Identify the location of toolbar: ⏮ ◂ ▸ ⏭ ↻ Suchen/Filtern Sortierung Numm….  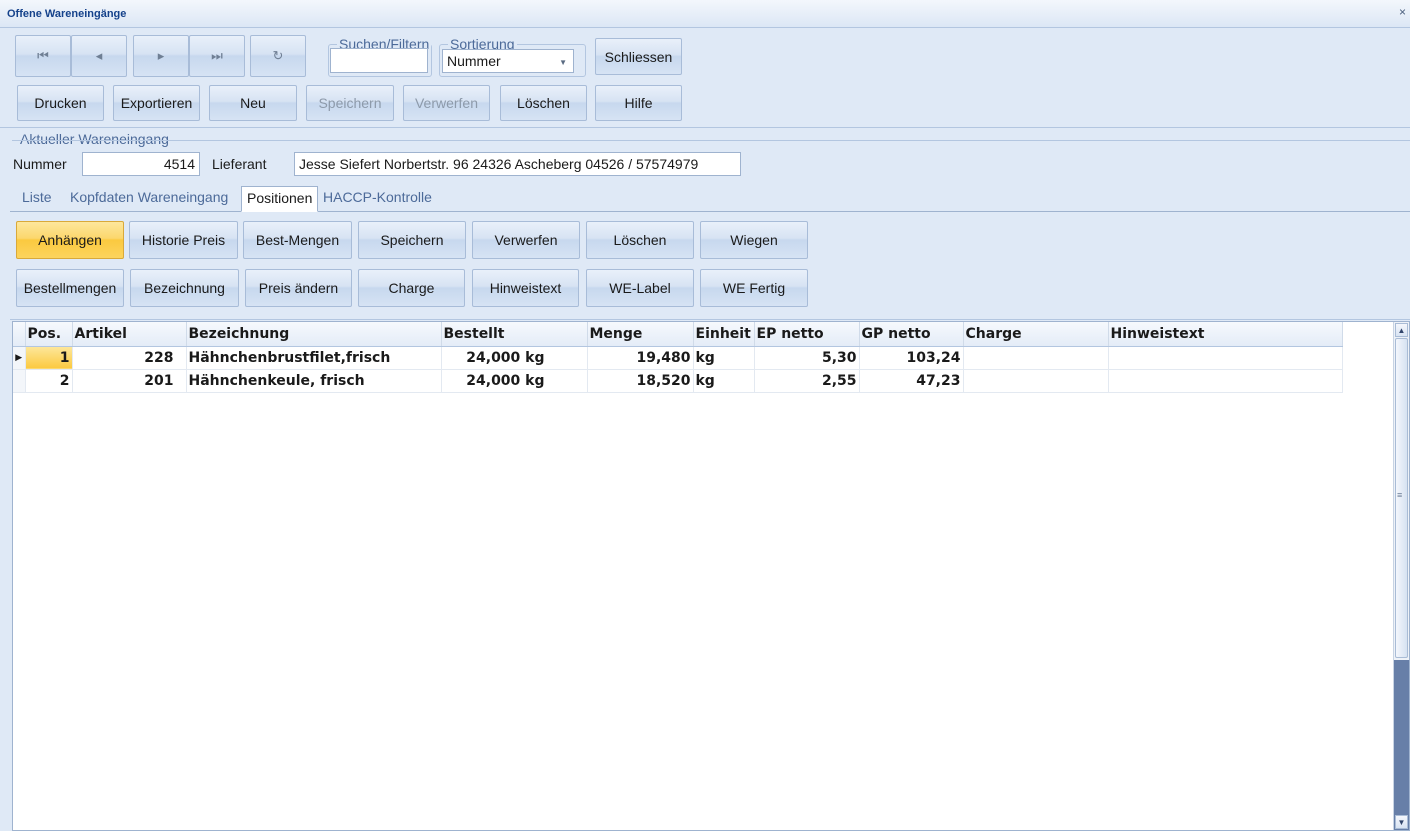
(705, 78).